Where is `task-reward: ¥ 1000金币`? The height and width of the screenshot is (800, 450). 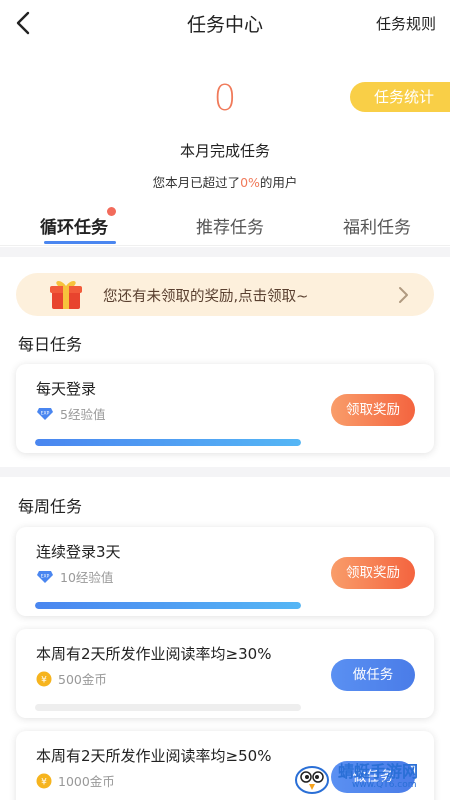 task-reward: ¥ 1000金币 is located at coordinates (75, 780).